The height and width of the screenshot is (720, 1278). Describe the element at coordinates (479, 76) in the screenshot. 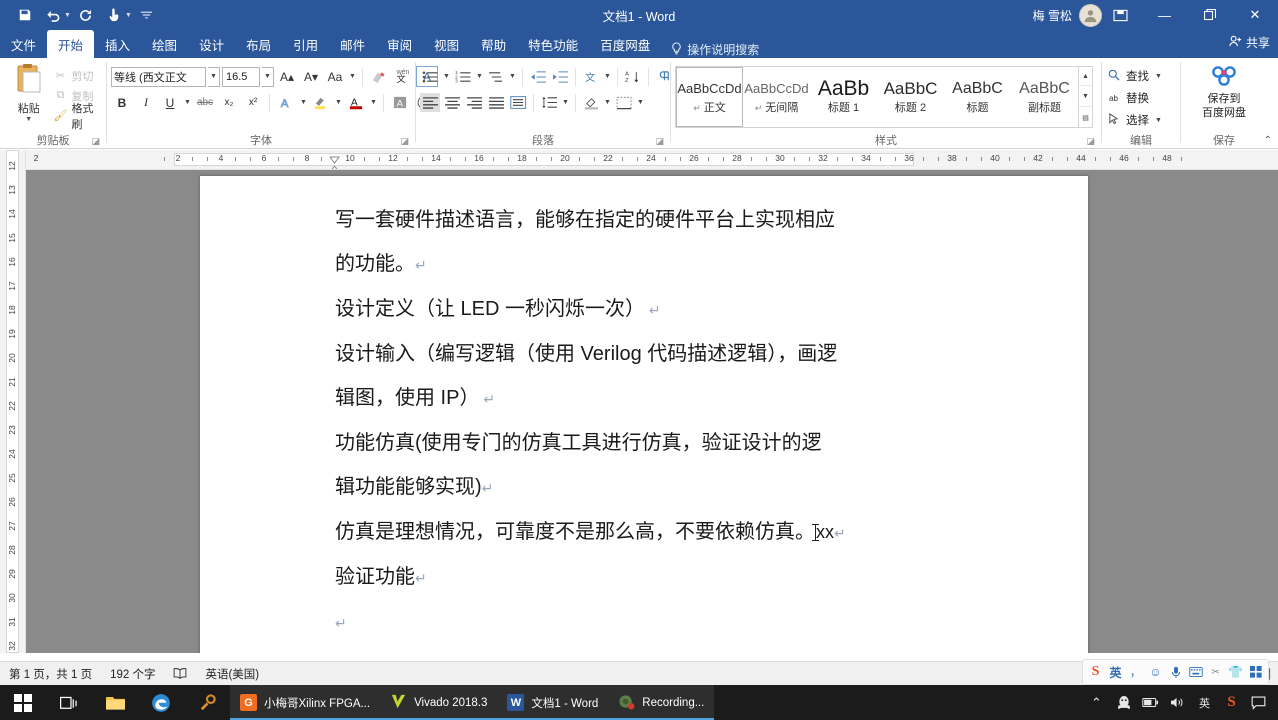

I see `numbering-caret-icon: ▼` at that location.